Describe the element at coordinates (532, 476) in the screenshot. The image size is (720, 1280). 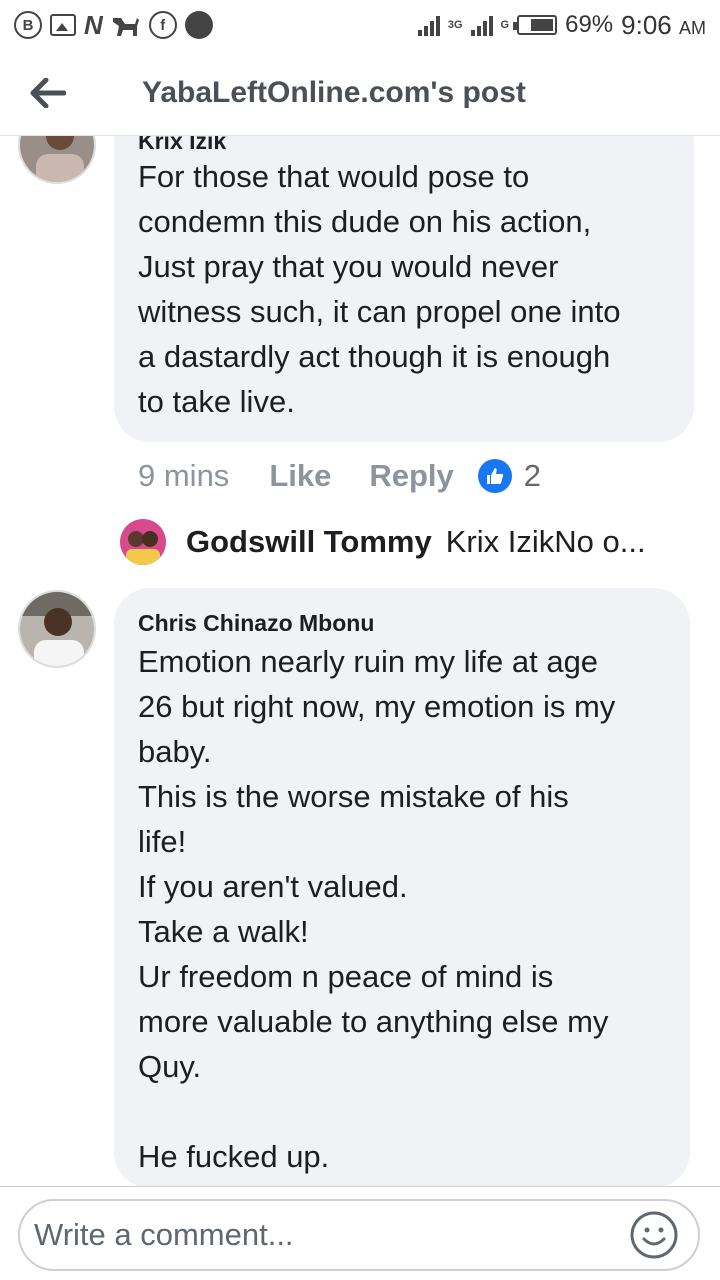
I see `reaction-count: 2` at that location.